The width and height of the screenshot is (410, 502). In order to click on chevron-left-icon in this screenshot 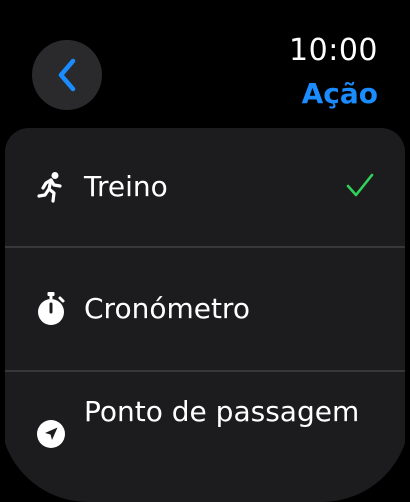, I will do `click(67, 75)`.